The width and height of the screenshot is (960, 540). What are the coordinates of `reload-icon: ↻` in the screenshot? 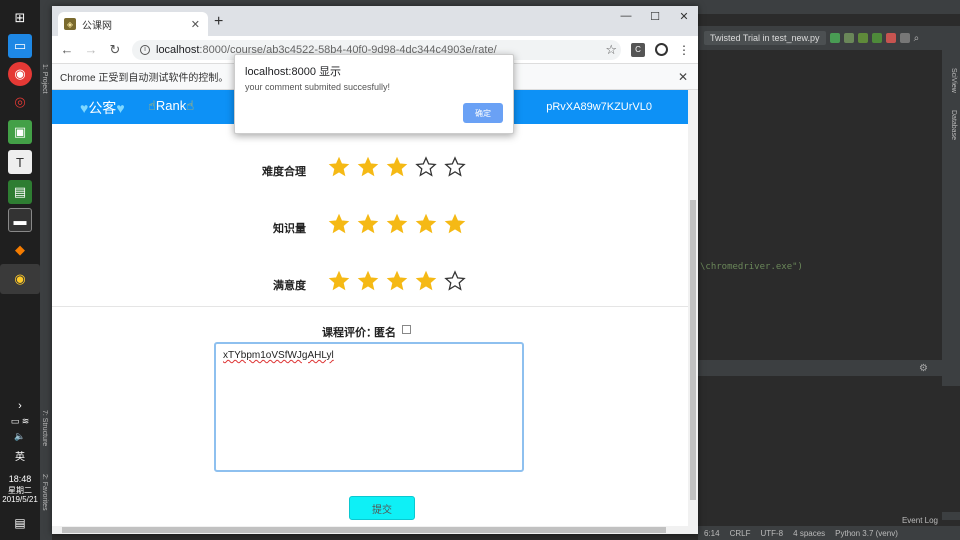 It's located at (115, 50).